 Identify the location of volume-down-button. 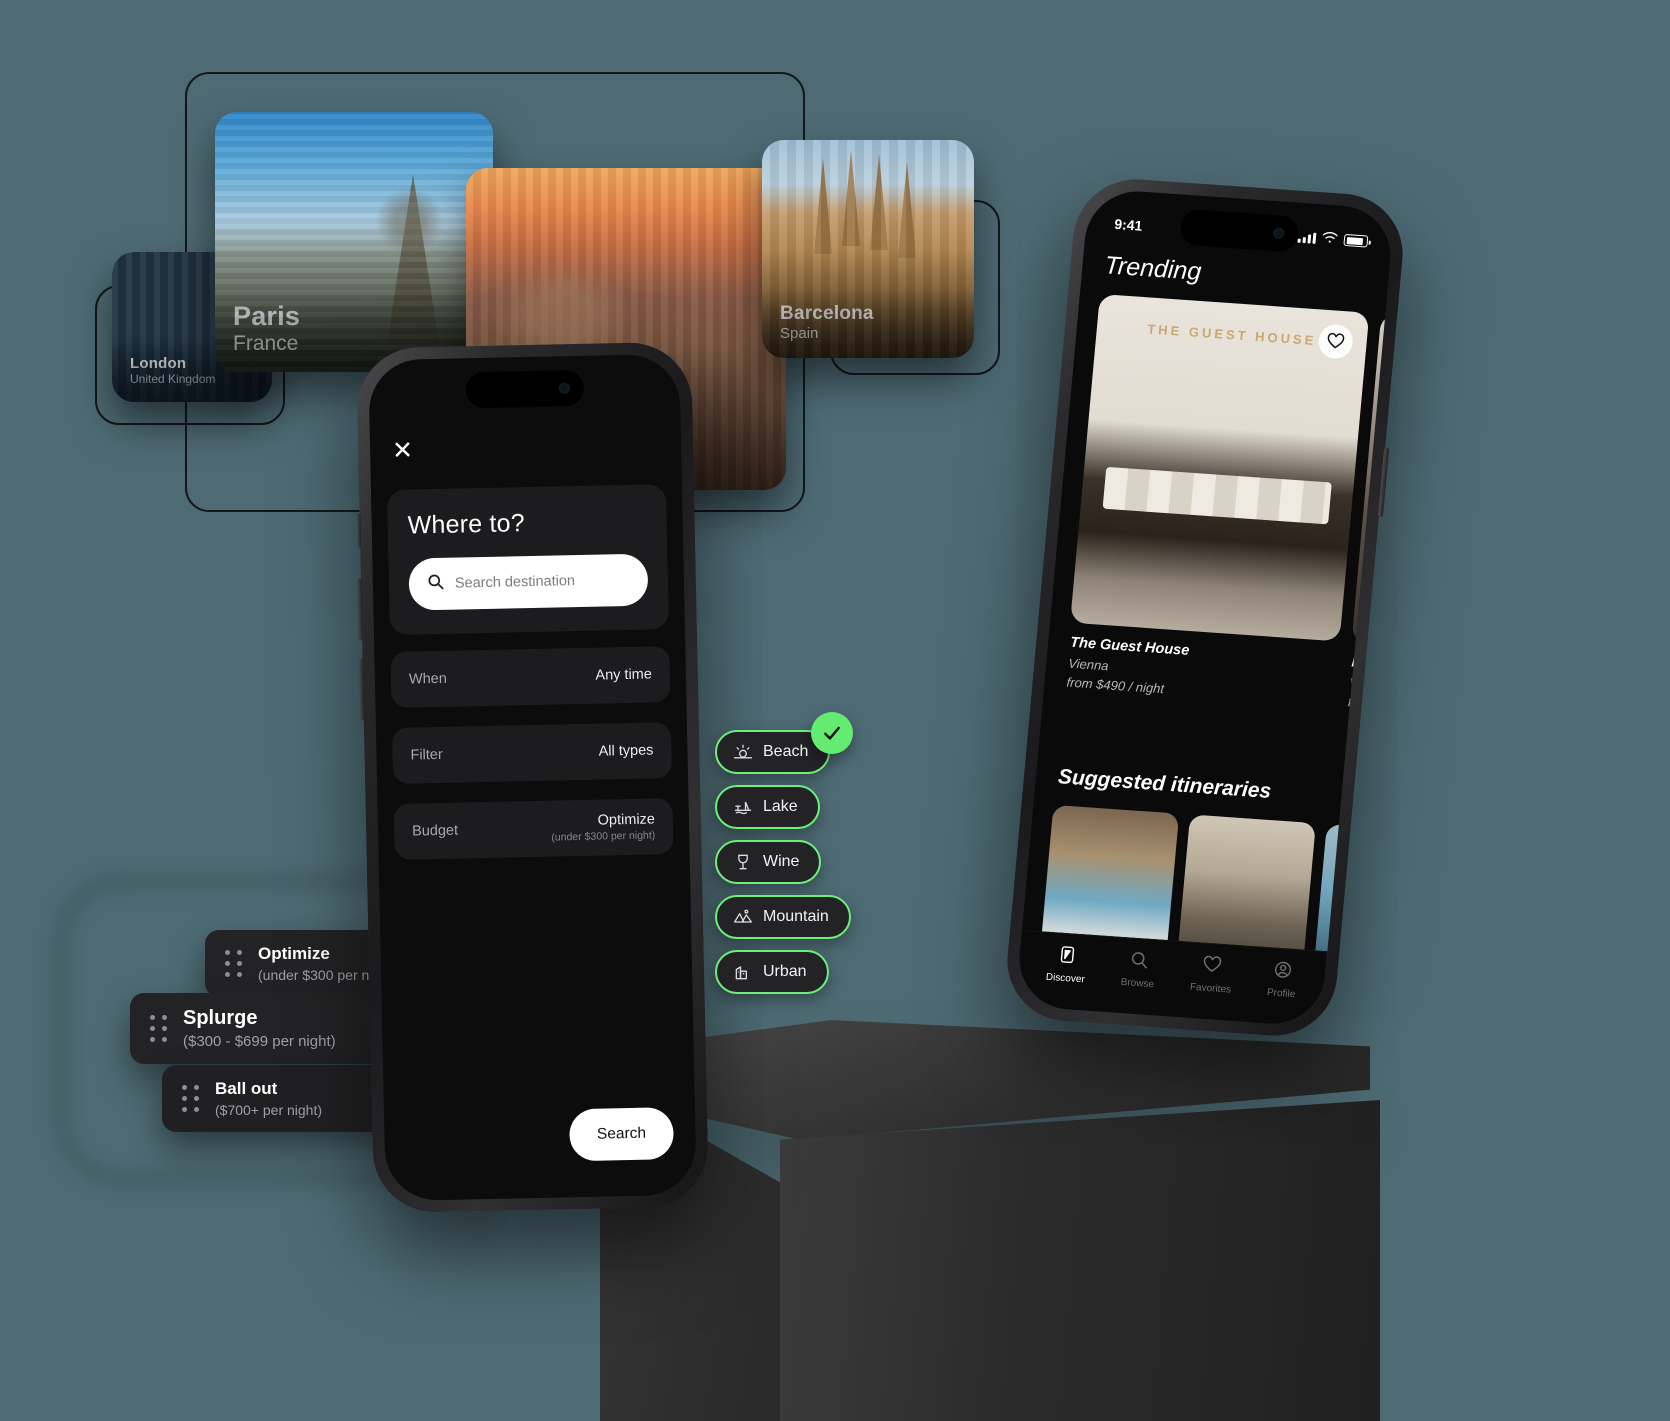
(361, 689).